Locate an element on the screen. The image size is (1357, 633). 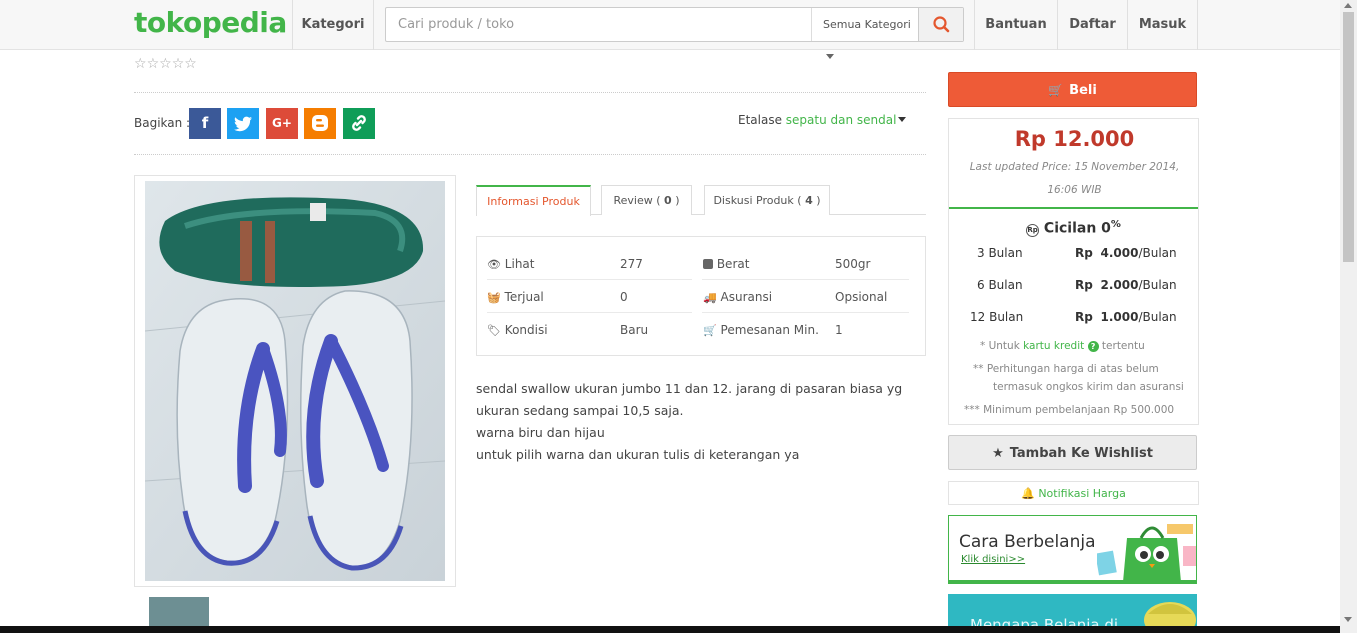
share-twitter-button is located at coordinates (243, 123).